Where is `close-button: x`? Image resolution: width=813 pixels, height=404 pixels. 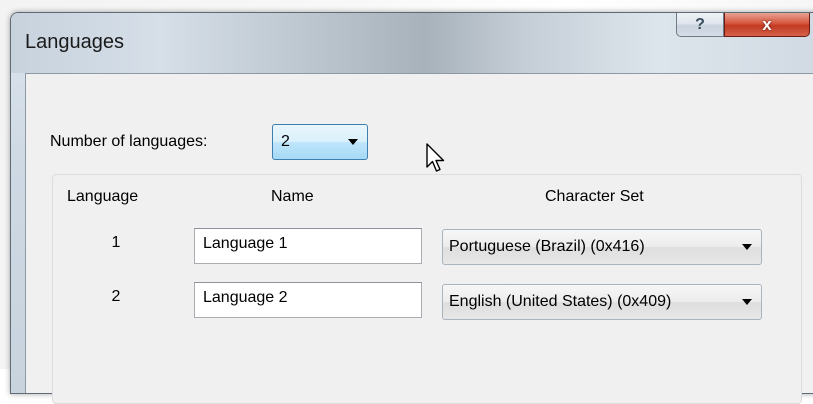
close-button: x is located at coordinates (767, 25).